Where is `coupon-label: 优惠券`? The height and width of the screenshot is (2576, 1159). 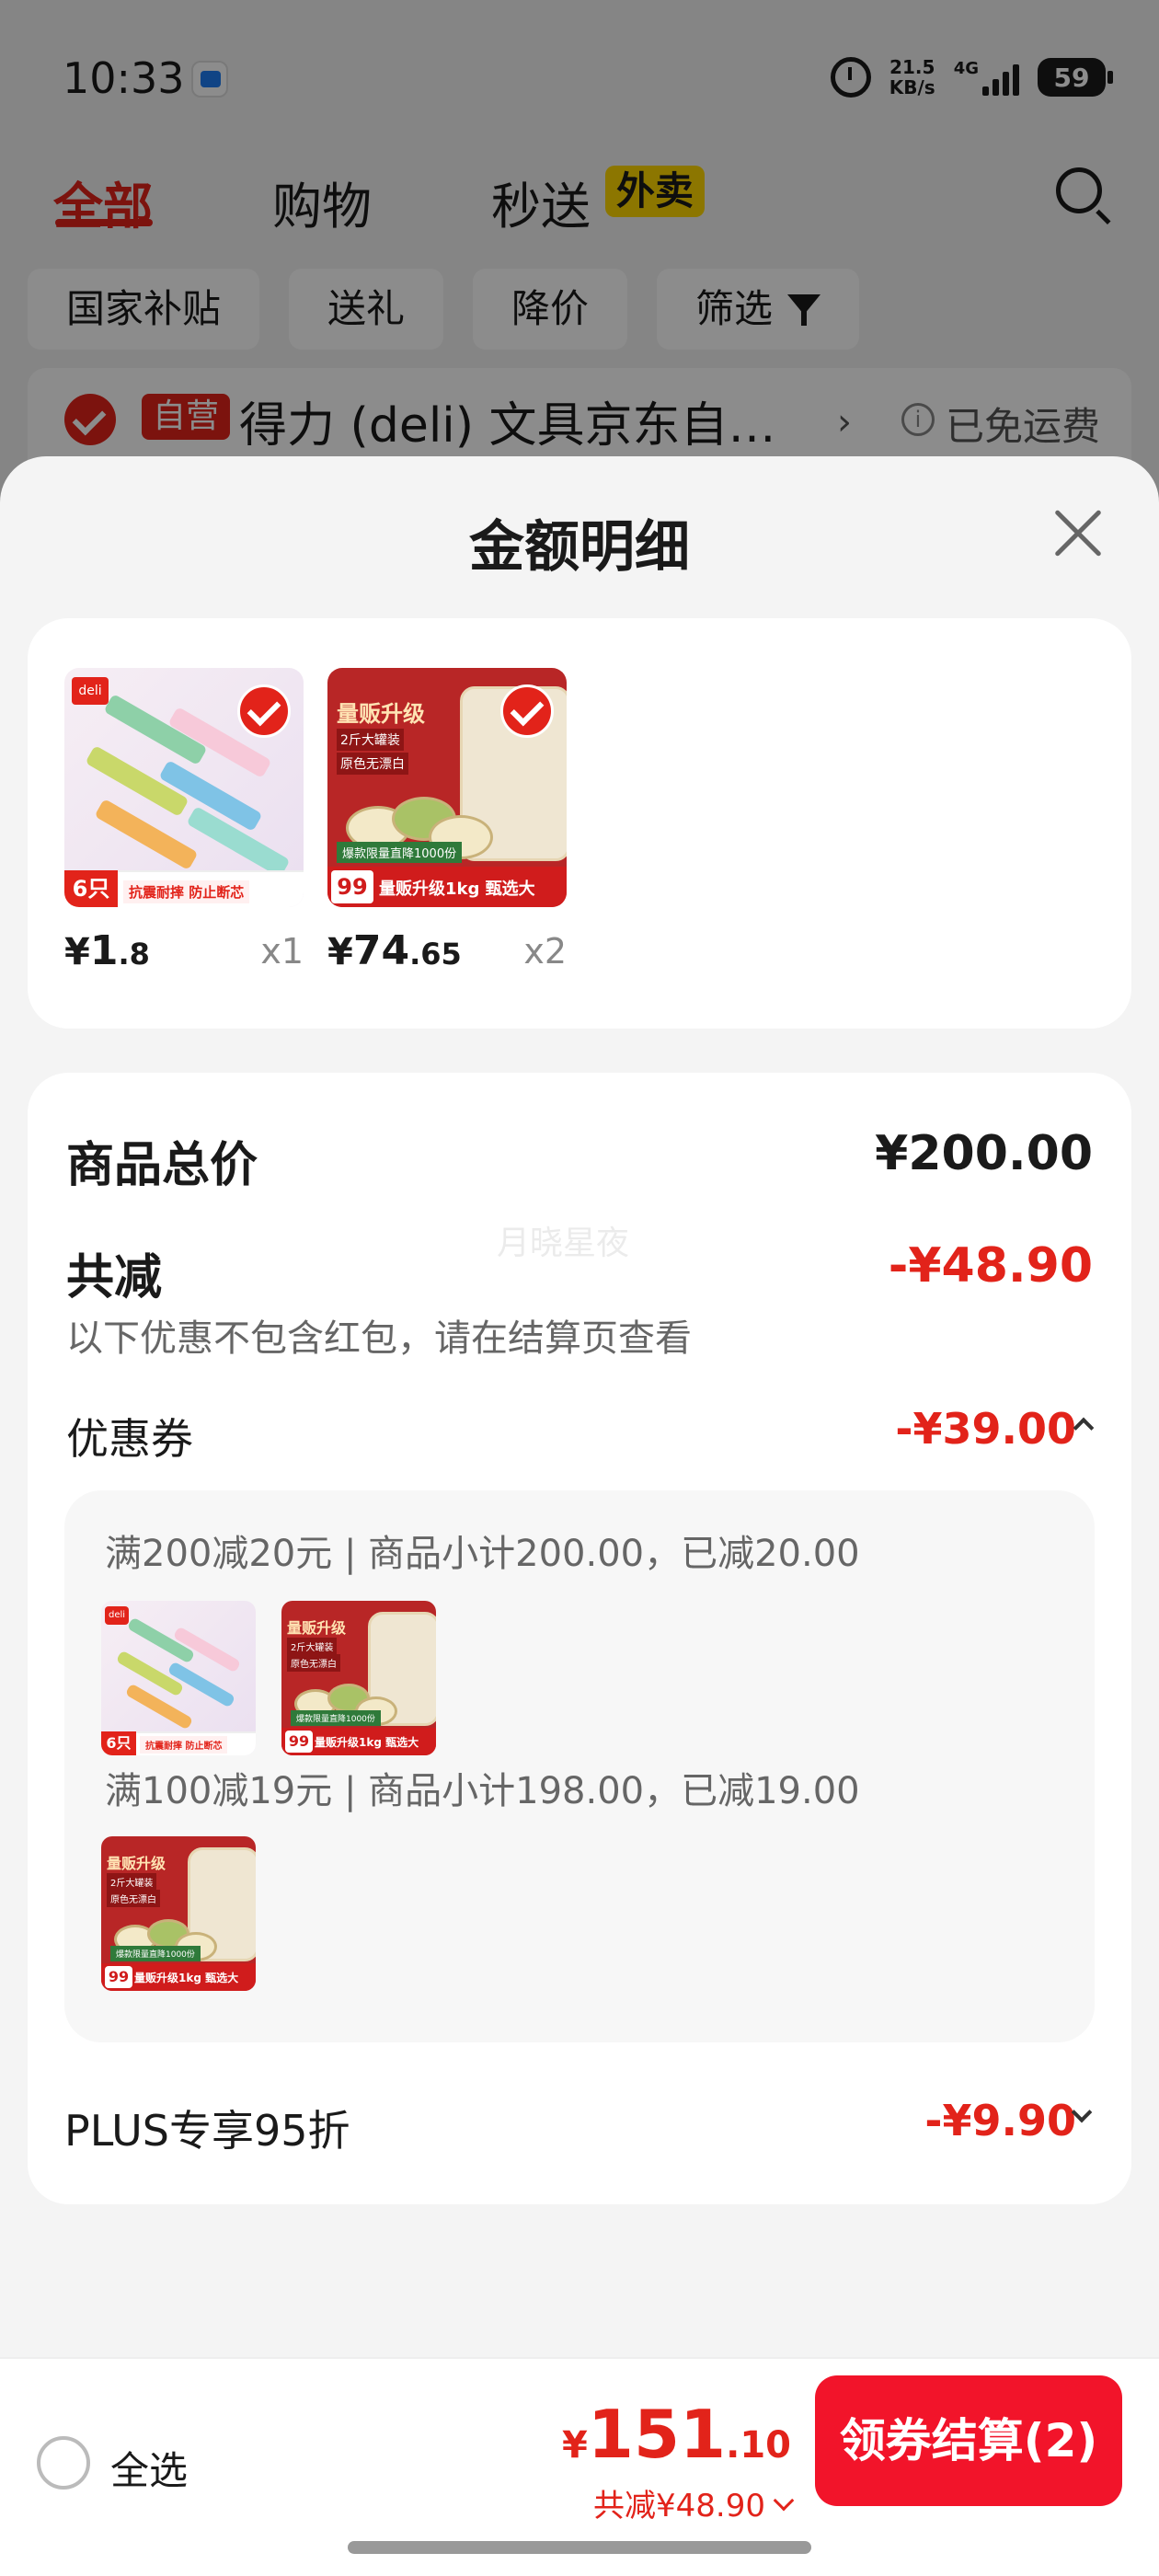 coupon-label: 优惠券 is located at coordinates (129, 1436).